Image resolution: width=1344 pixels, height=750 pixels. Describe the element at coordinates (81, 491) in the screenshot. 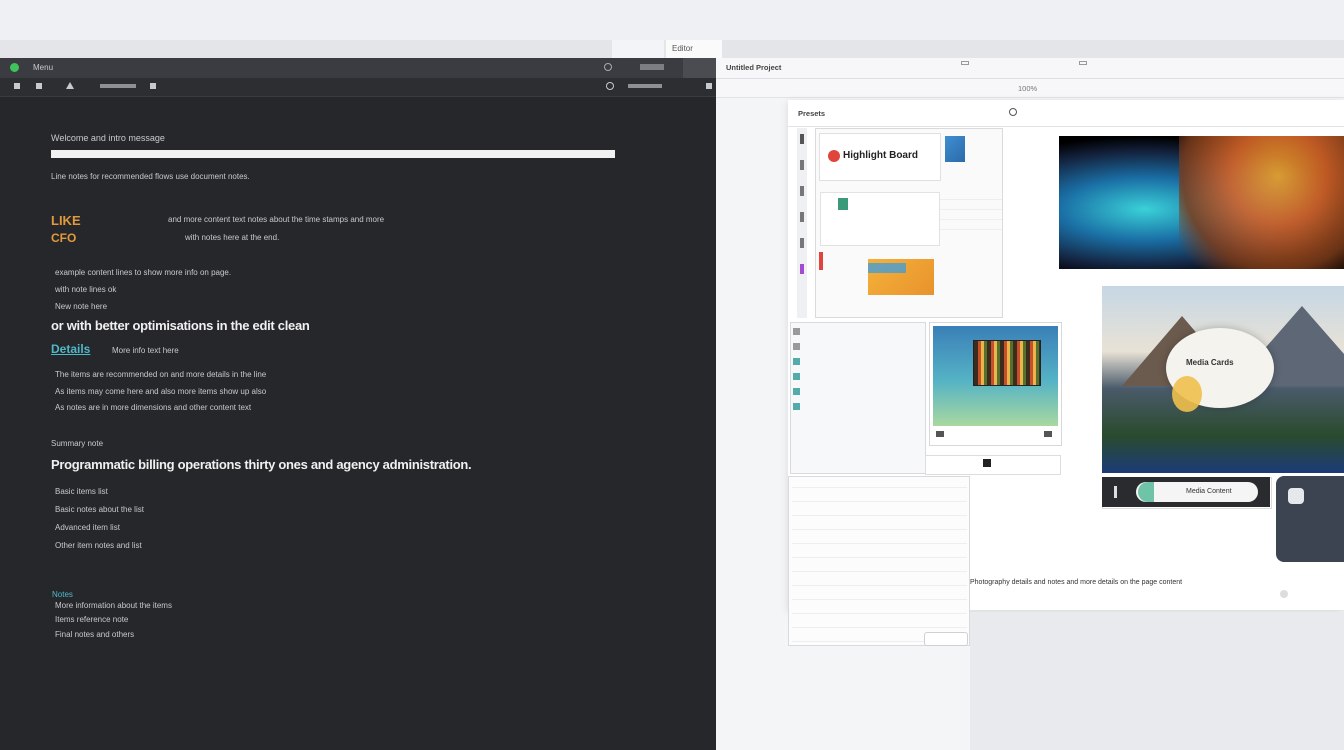

I see `list-item: Basic items list` at that location.